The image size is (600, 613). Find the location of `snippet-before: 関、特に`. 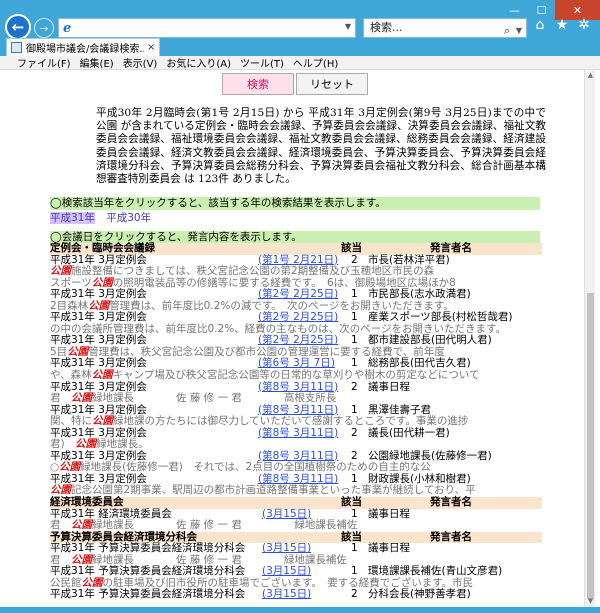

snippet-before: 関、特に is located at coordinates (71, 421).